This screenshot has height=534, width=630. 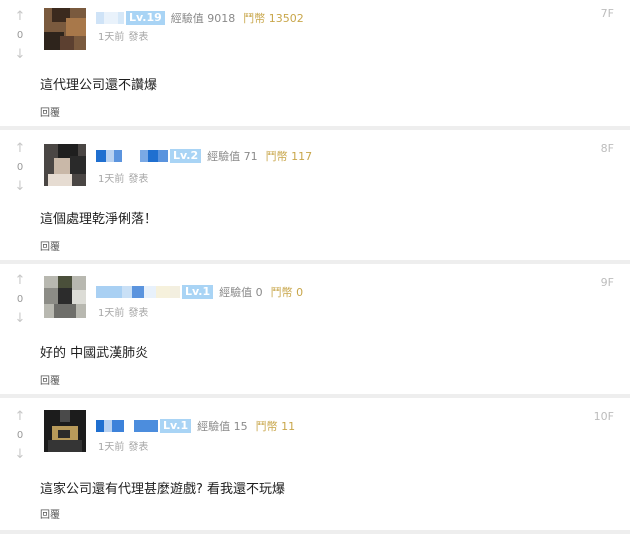 What do you see at coordinates (241, 292) in the screenshot?
I see `exp-stat: 經驗值 0` at bounding box center [241, 292].